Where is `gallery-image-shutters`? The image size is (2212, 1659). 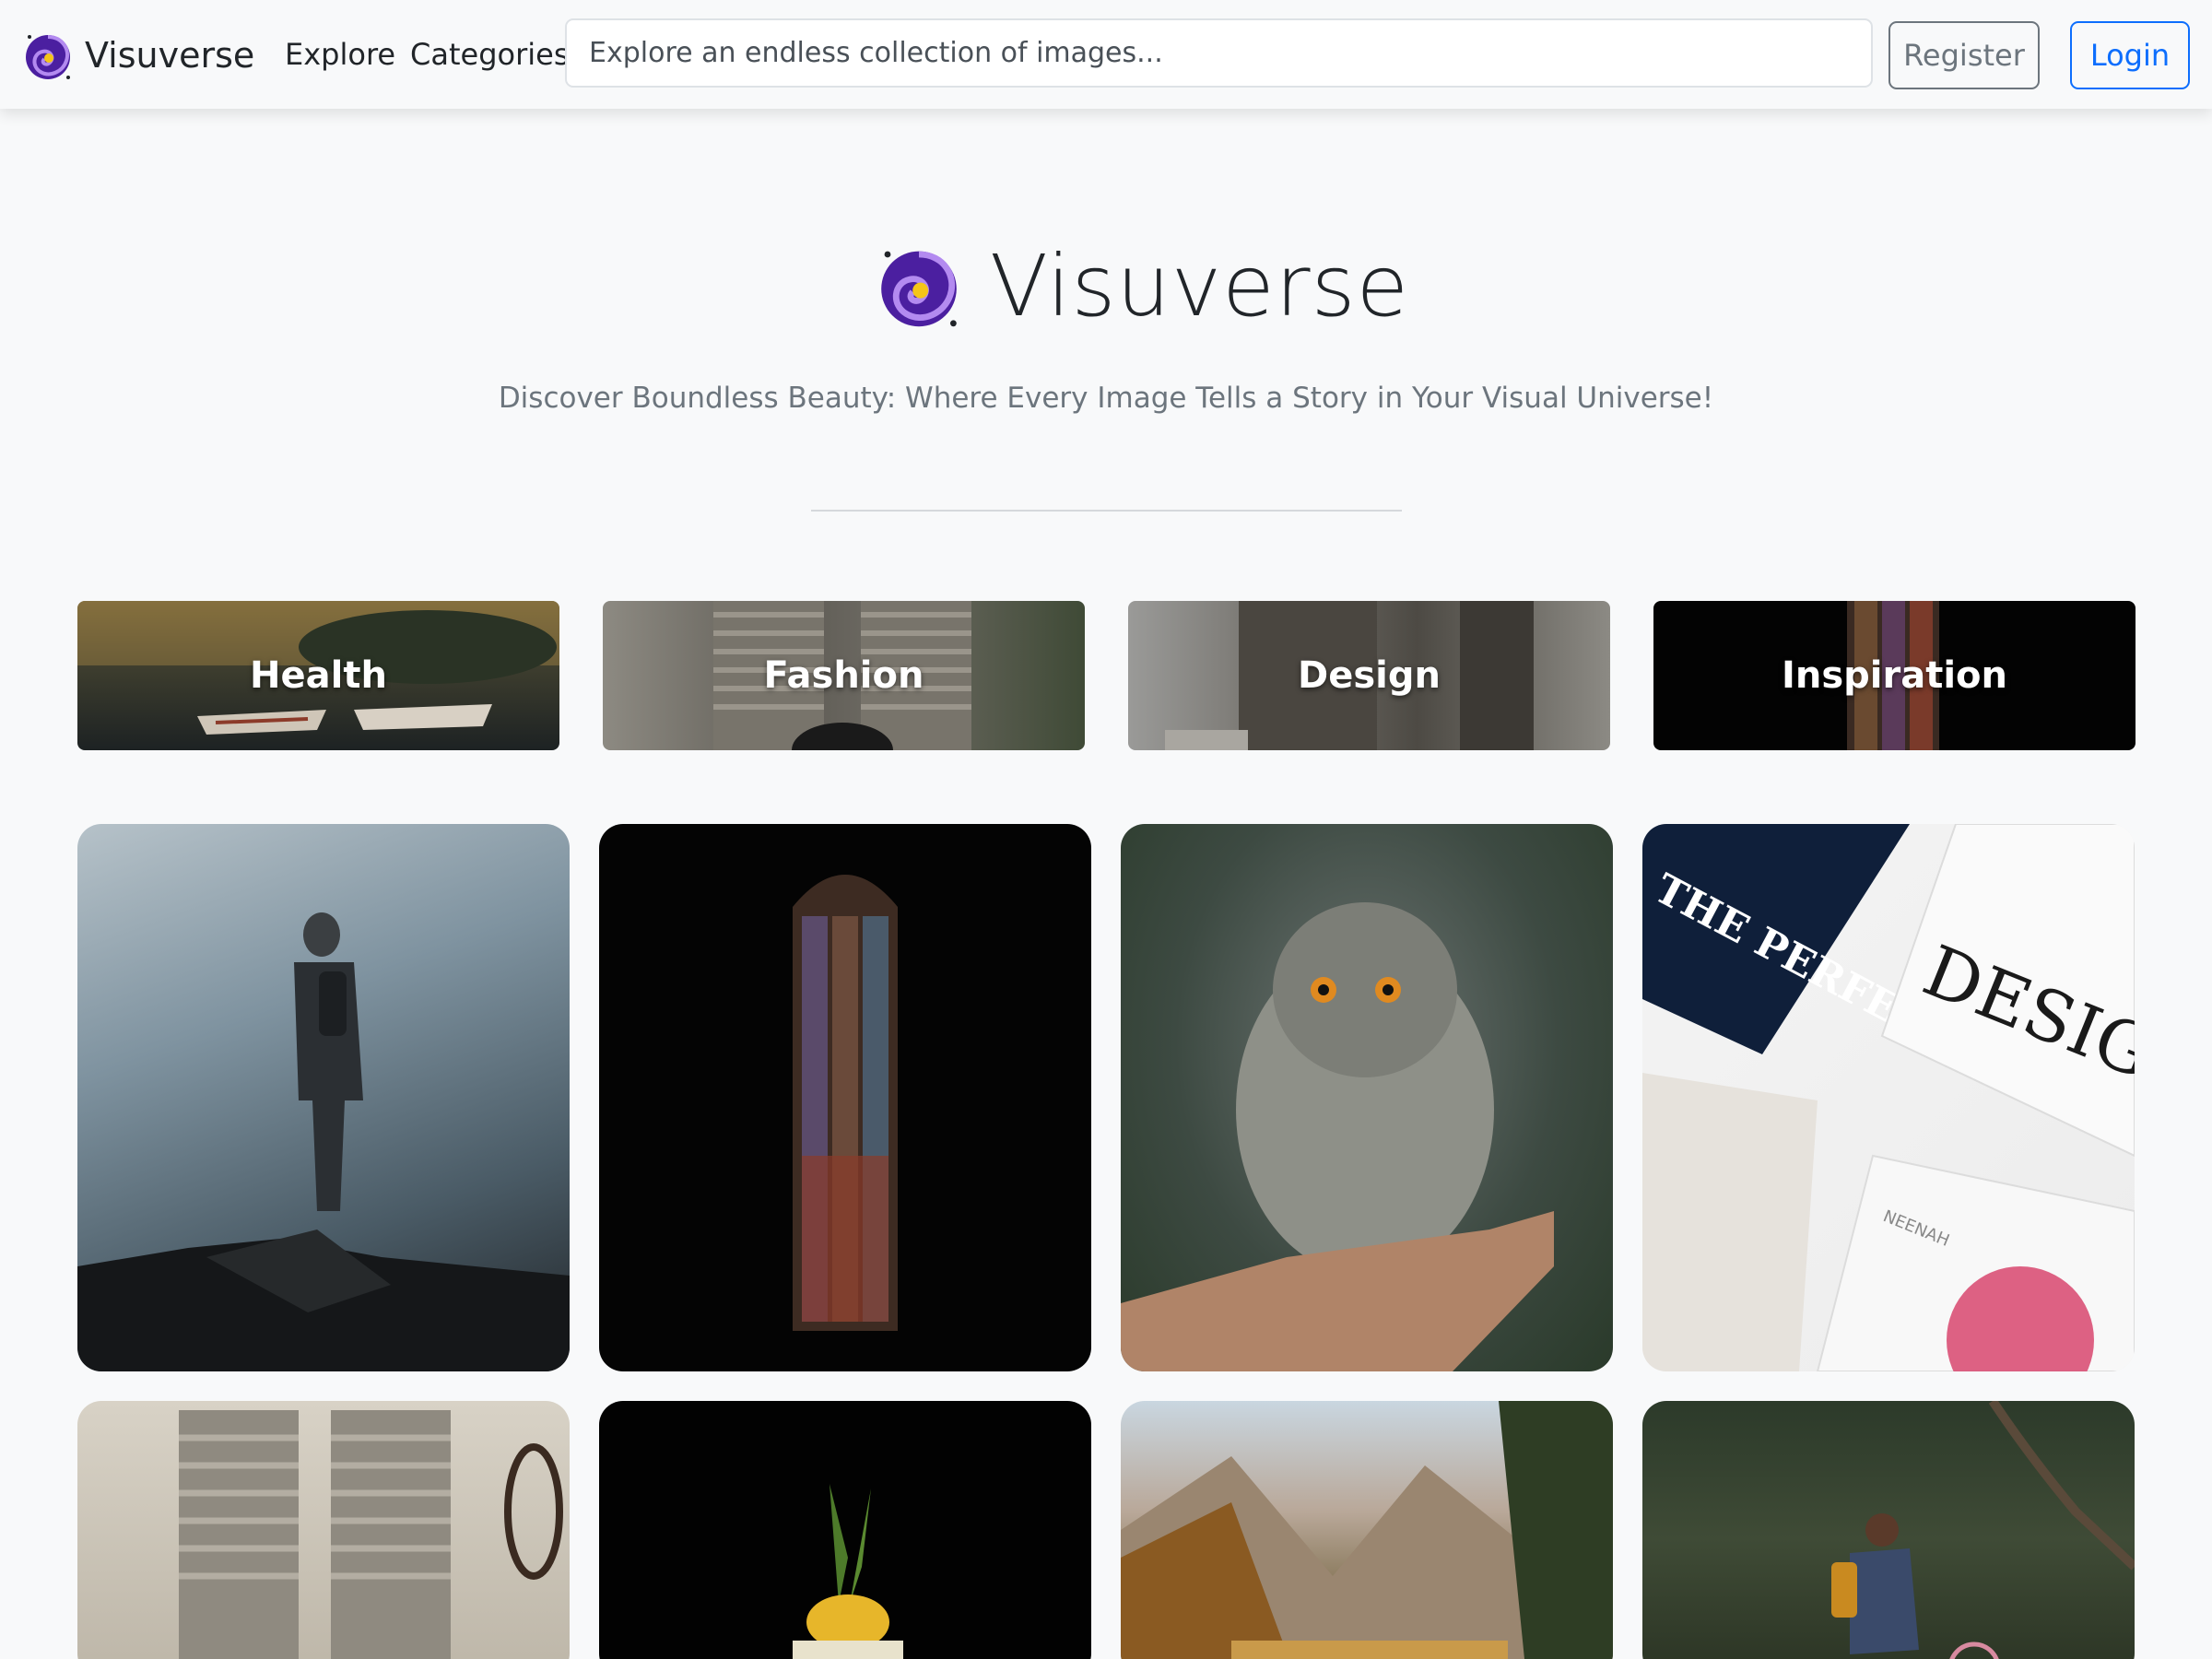
gallery-image-shutters is located at coordinates (323, 1530).